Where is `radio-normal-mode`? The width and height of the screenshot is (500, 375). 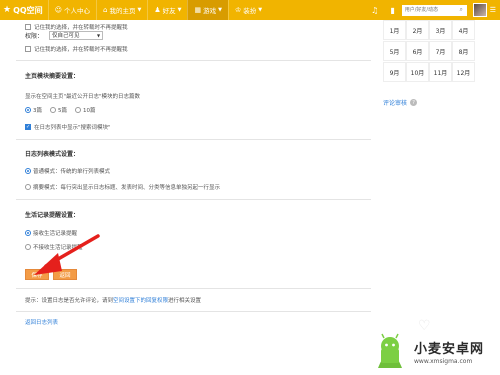
radio-normal-mode is located at coordinates (28, 171).